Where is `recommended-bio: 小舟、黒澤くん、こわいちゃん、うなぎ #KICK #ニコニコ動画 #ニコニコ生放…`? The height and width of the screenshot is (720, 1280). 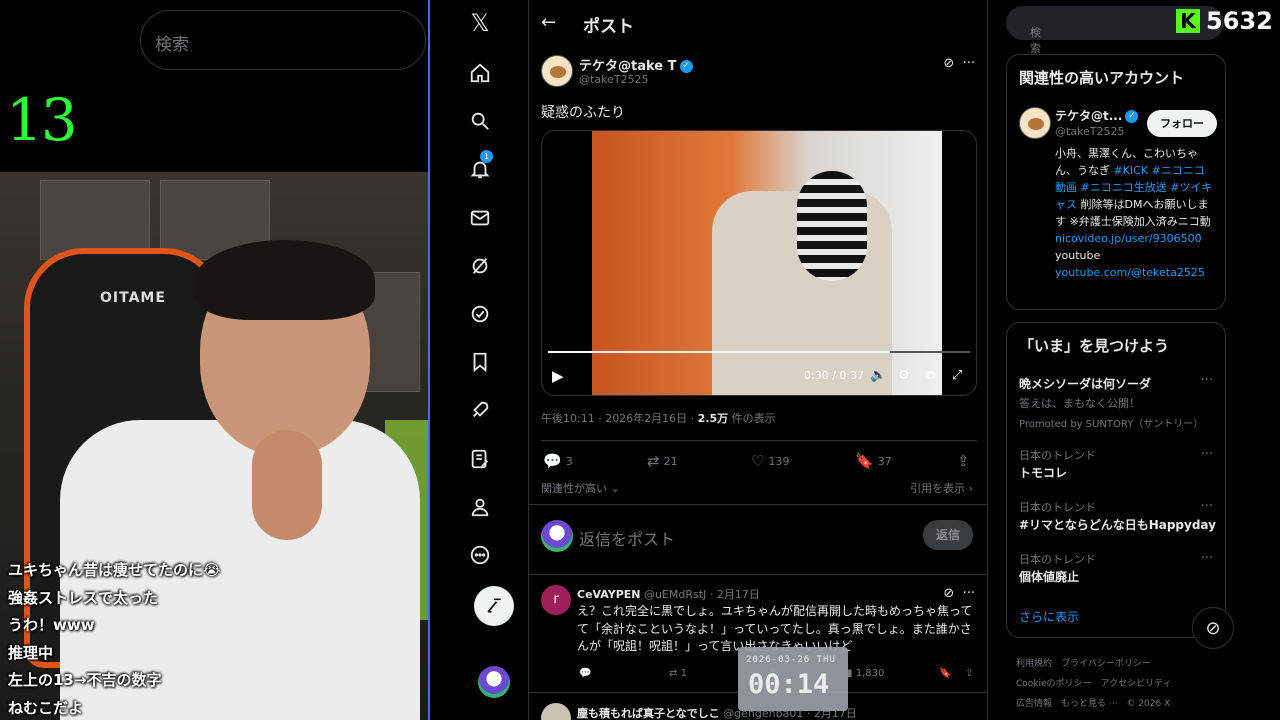 recommended-bio: 小舟、黒澤くん、こわいちゃん、うなぎ #KICK #ニコニコ動画 #ニコニコ生放… is located at coordinates (1134, 213).